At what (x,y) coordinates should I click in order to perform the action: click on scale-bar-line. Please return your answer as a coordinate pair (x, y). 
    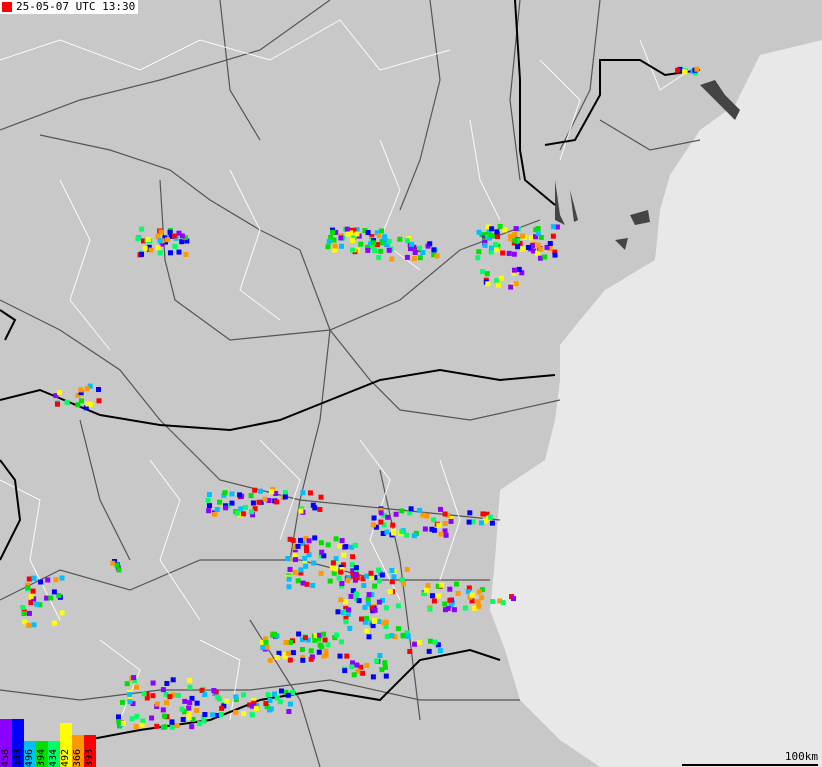
    Looking at the image, I should click on (750, 765).